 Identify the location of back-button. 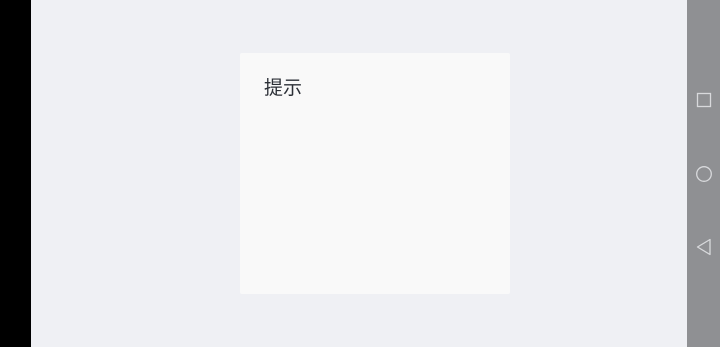
(703, 247).